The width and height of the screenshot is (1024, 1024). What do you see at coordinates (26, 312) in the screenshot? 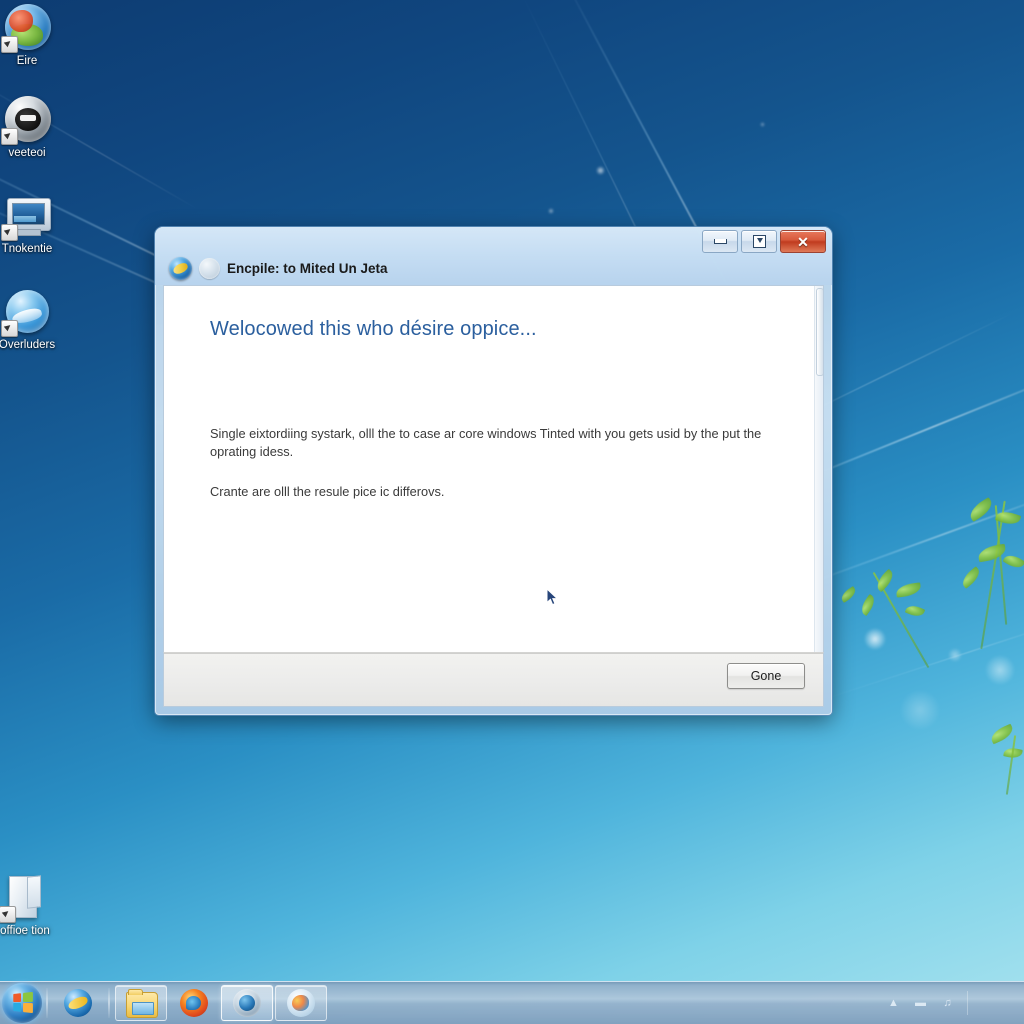
I see `blue-sphere-shortcut-icon` at bounding box center [26, 312].